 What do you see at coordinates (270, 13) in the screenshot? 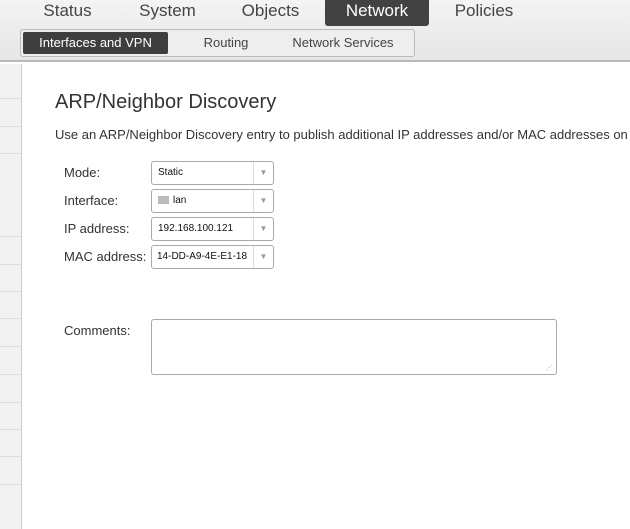
I see `tab-objects: Objects` at bounding box center [270, 13].